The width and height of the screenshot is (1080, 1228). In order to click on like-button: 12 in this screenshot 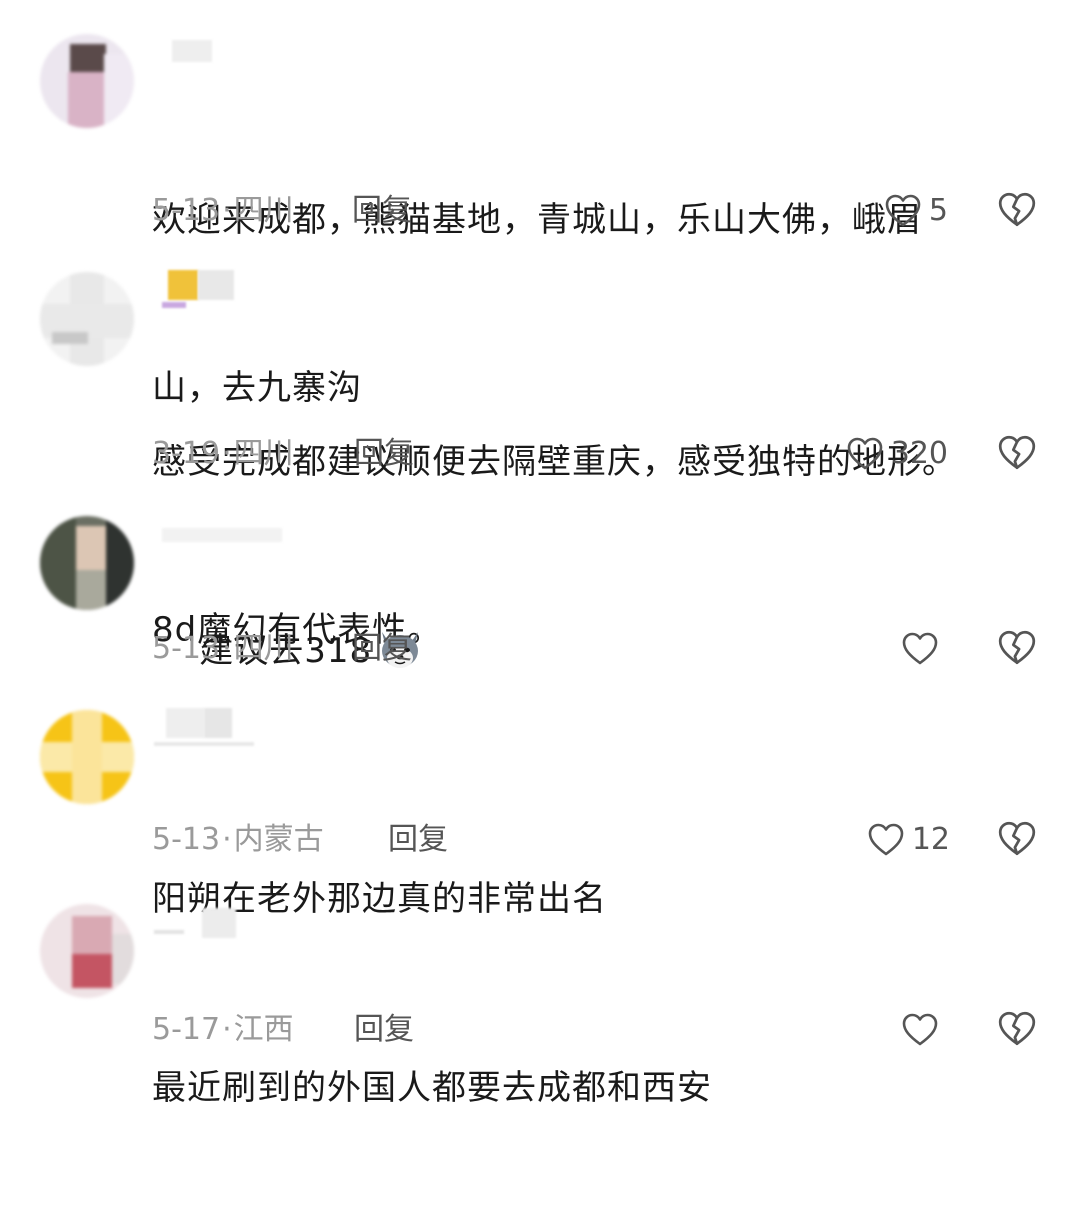, I will do `click(900, 840)`.